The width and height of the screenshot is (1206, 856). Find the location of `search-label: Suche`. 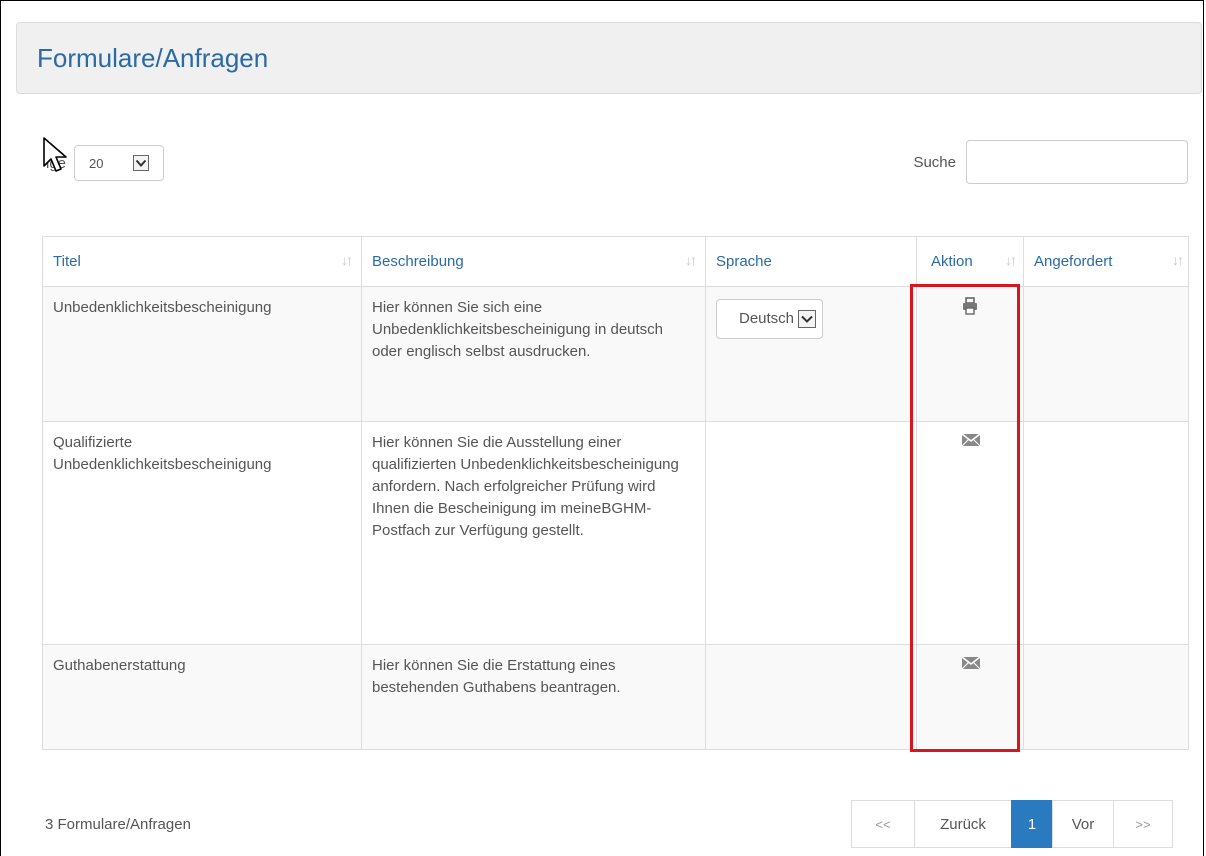

search-label: Suche is located at coordinates (934, 162).